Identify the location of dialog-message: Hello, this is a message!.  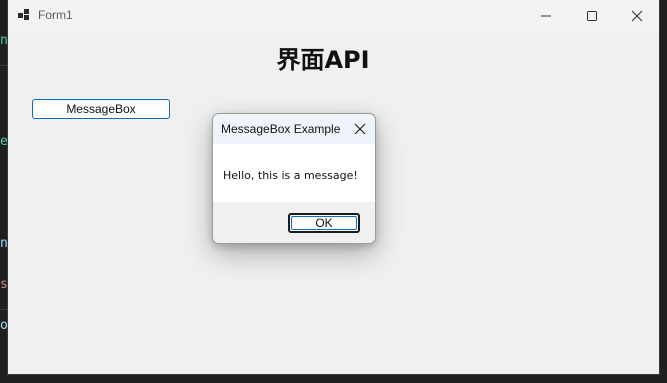
(290, 175).